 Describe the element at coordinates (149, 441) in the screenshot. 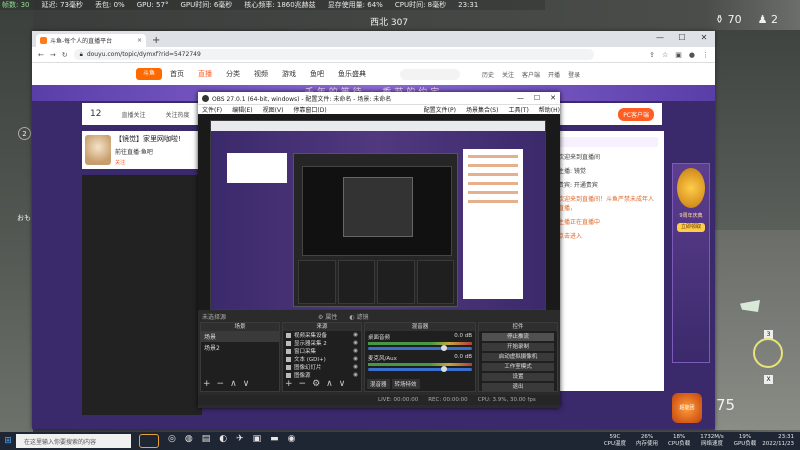

I see `taskbar-widget-icon` at that location.